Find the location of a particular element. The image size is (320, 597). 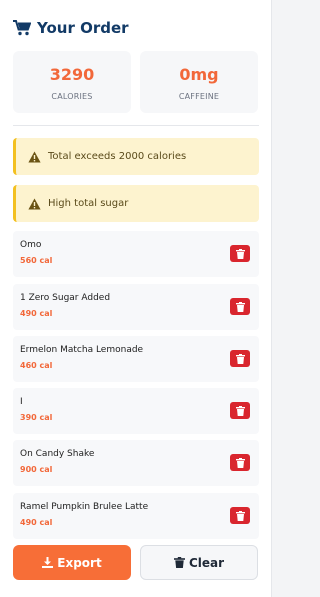

warning-text: Total exceeds 2000 calories is located at coordinates (117, 156).